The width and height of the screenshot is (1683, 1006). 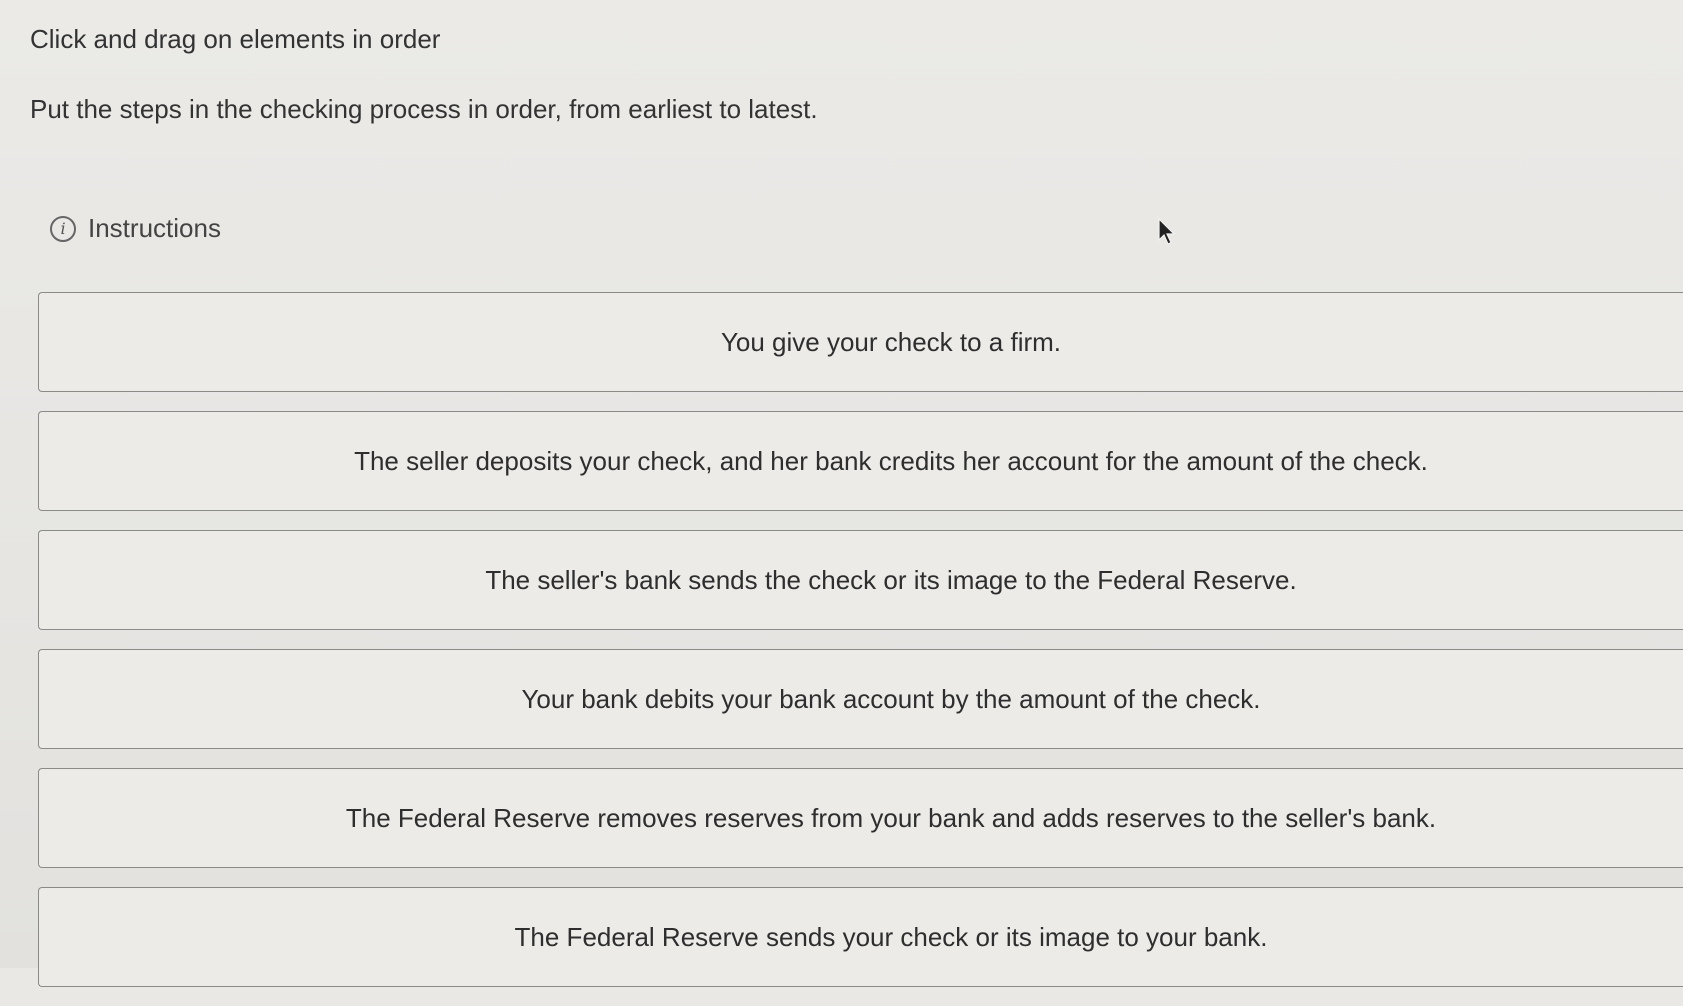 I want to click on prompt-title: Click and drag on elements in order, so click(x=235, y=39).